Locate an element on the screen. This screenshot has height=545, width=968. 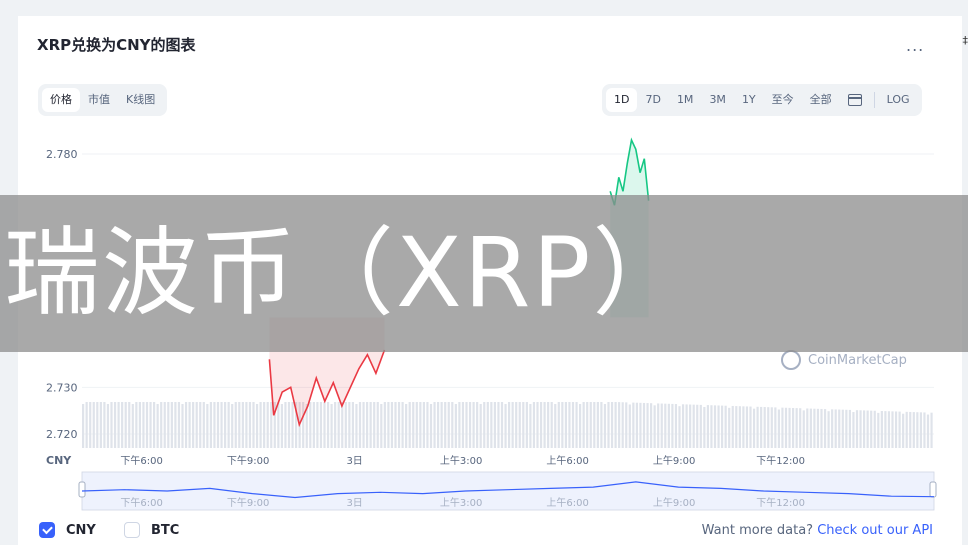
y-tick-label: 2.780 is located at coordinates (62, 154).